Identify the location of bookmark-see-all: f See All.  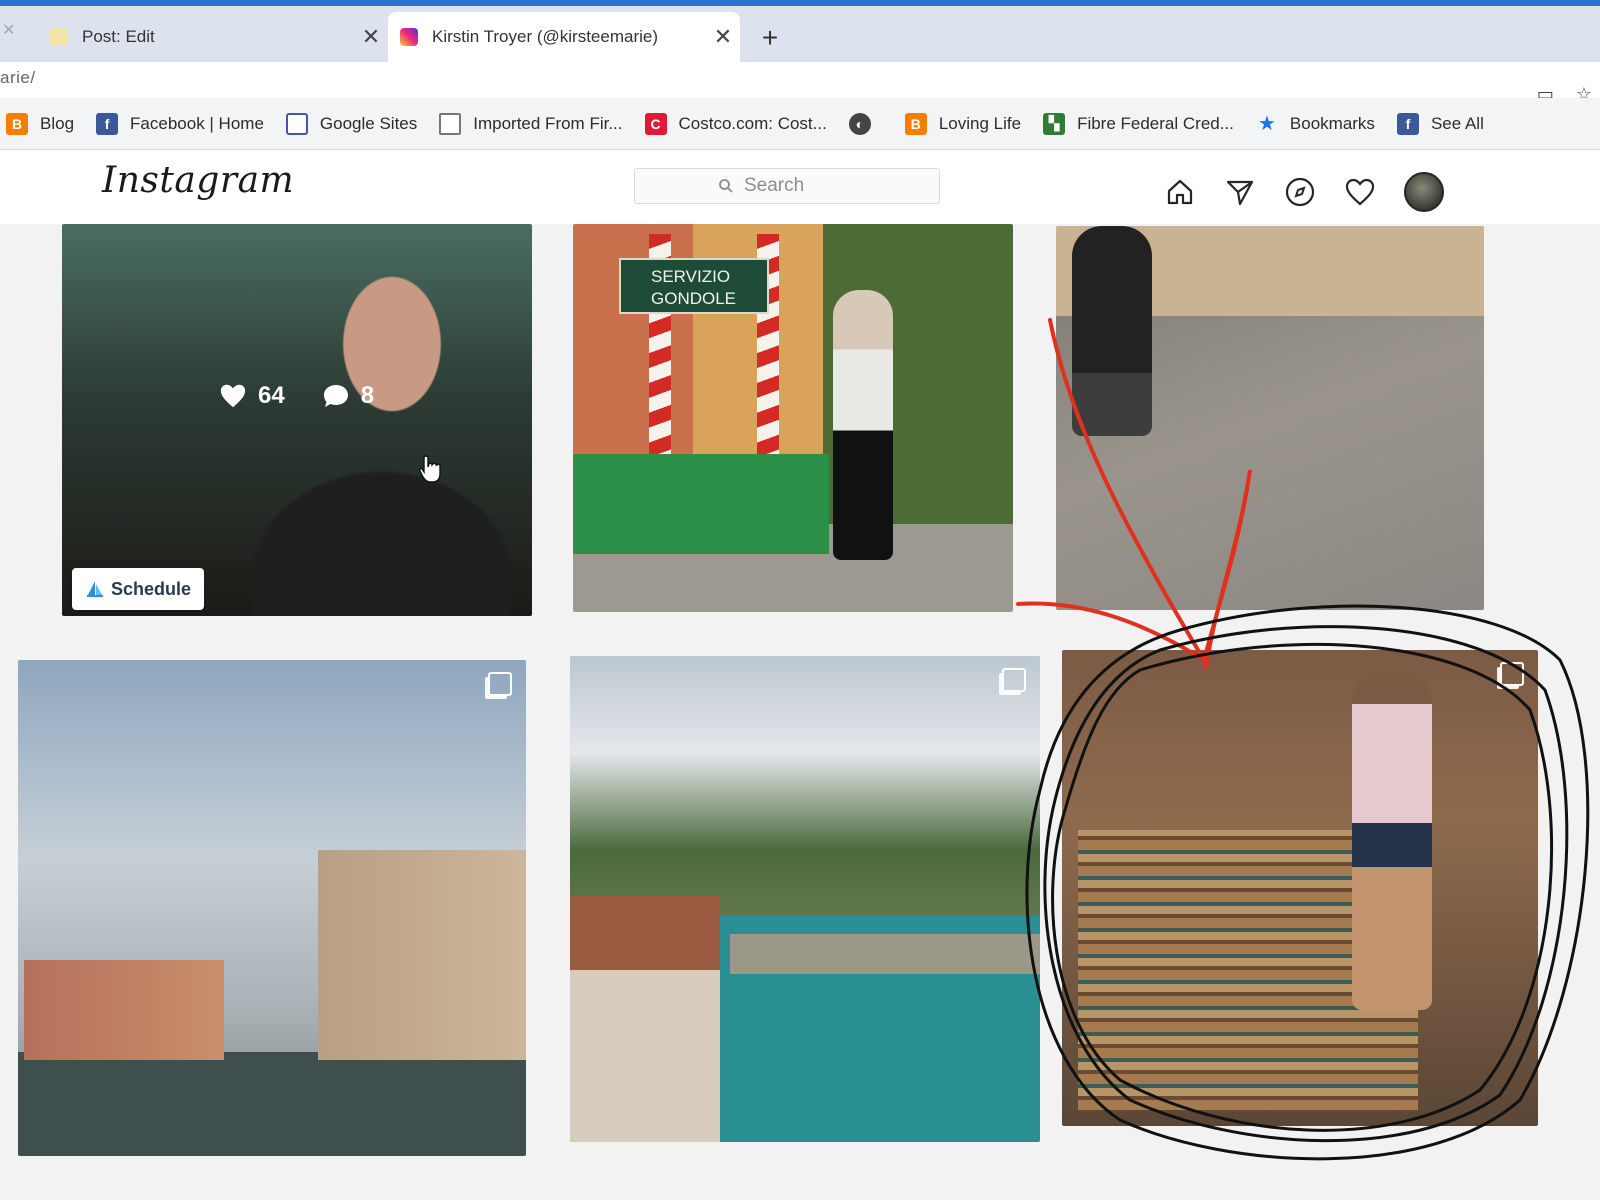
(1440, 123).